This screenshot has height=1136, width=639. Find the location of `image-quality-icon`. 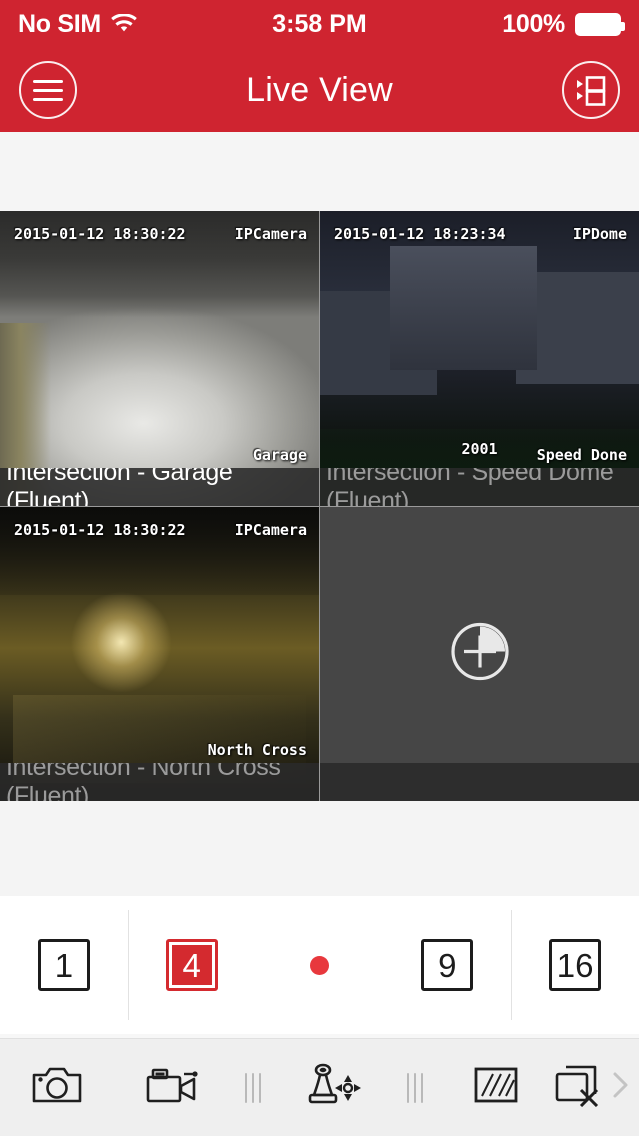

image-quality-icon is located at coordinates (496, 1087).